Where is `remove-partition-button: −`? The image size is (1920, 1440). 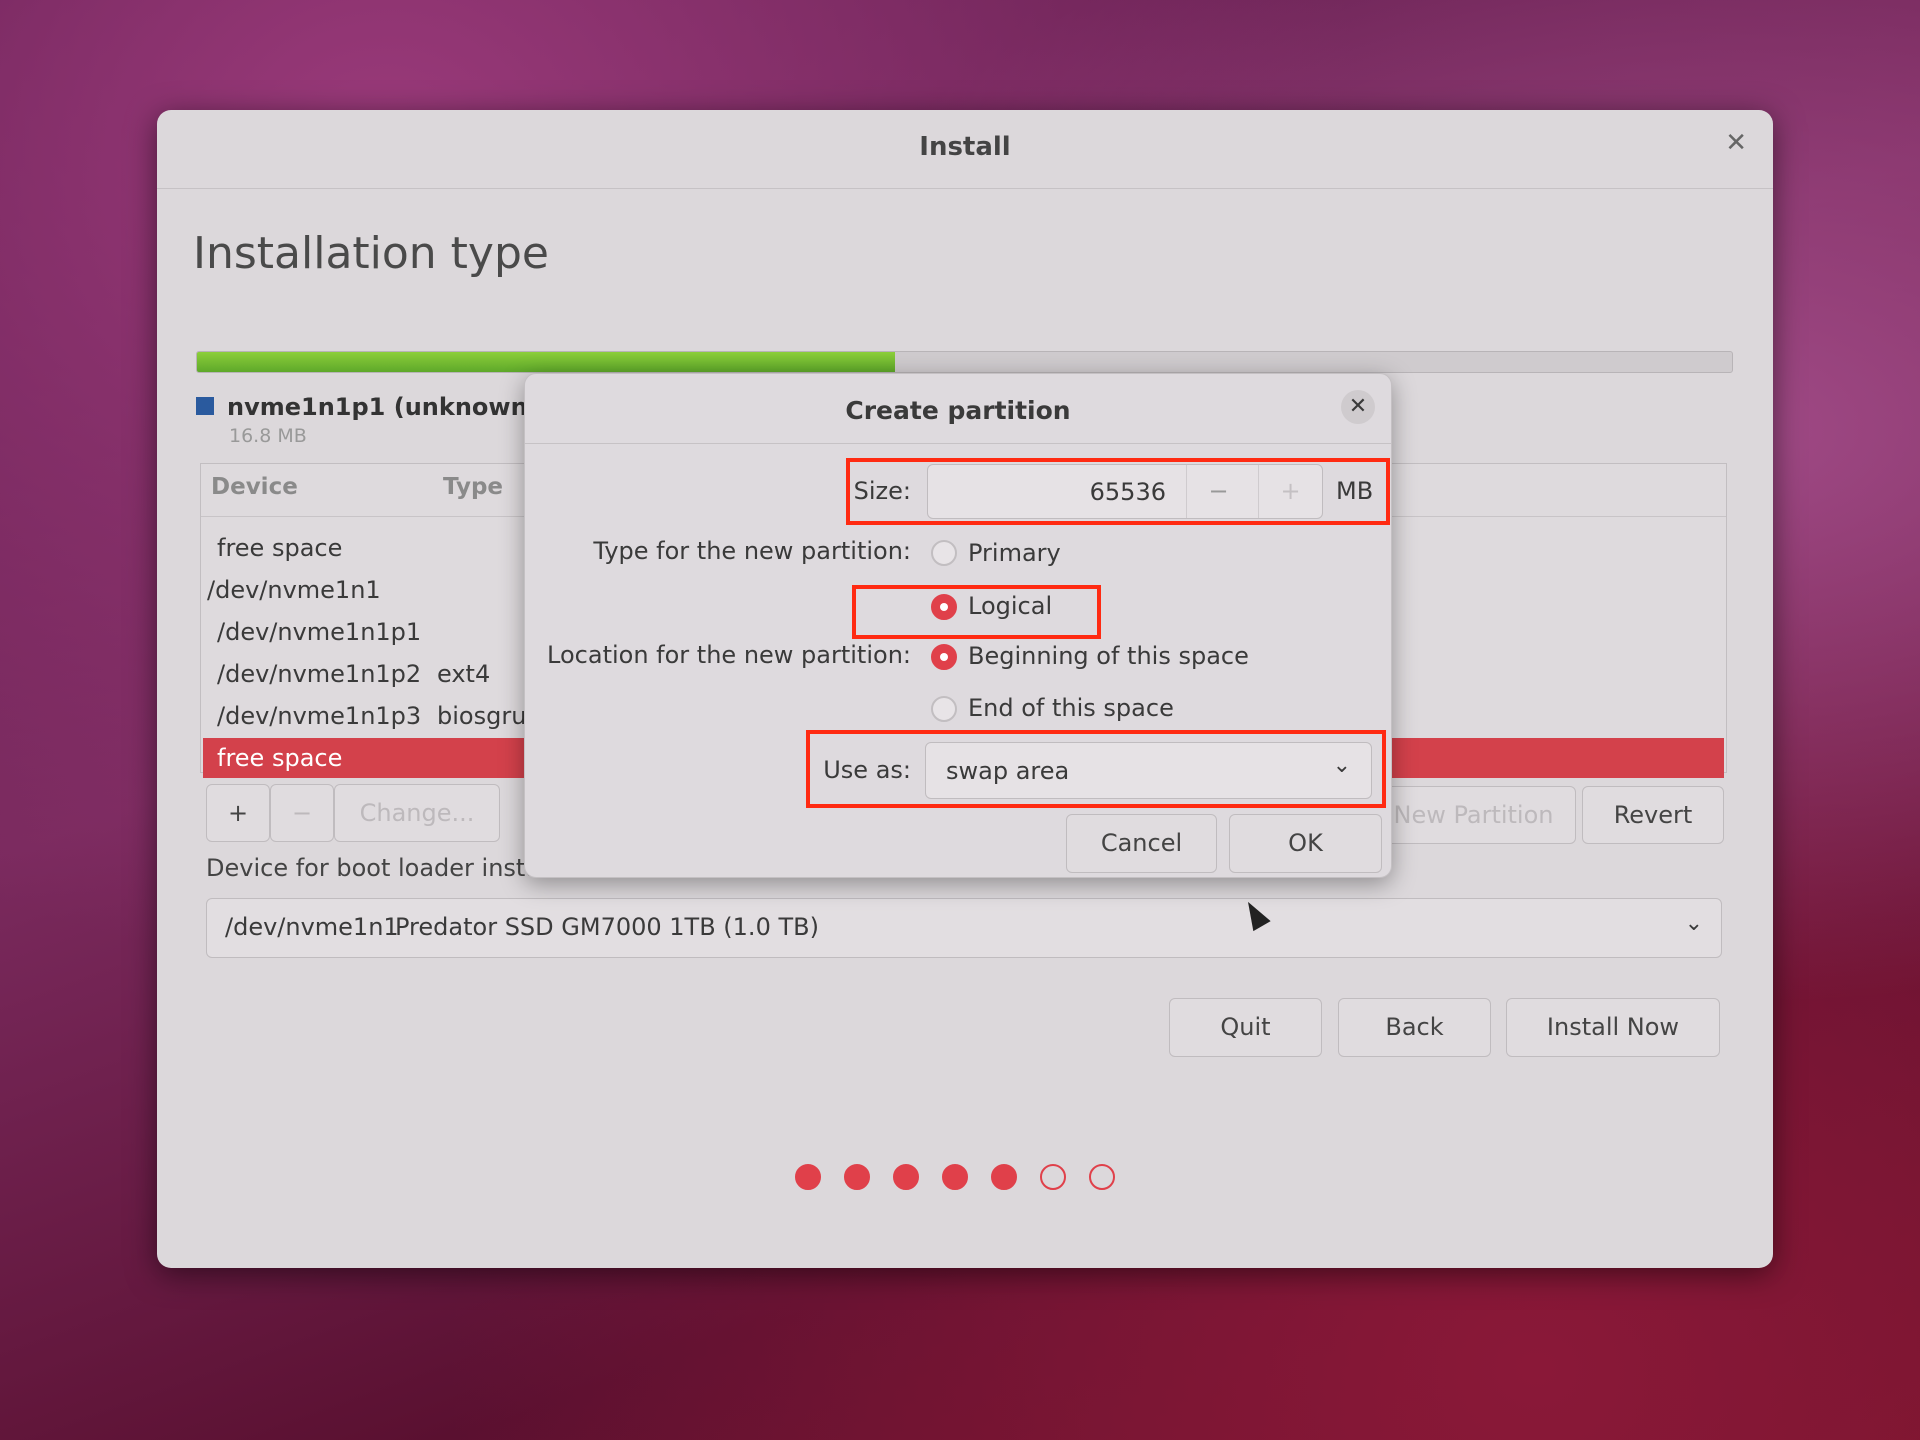 remove-partition-button: − is located at coordinates (302, 813).